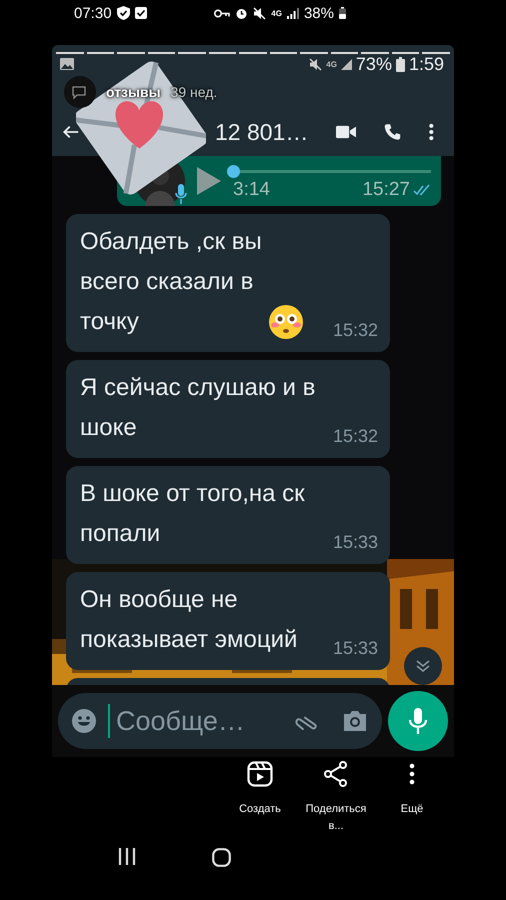 The height and width of the screenshot is (900, 506). I want to click on action-button: Ещё, so click(412, 798).